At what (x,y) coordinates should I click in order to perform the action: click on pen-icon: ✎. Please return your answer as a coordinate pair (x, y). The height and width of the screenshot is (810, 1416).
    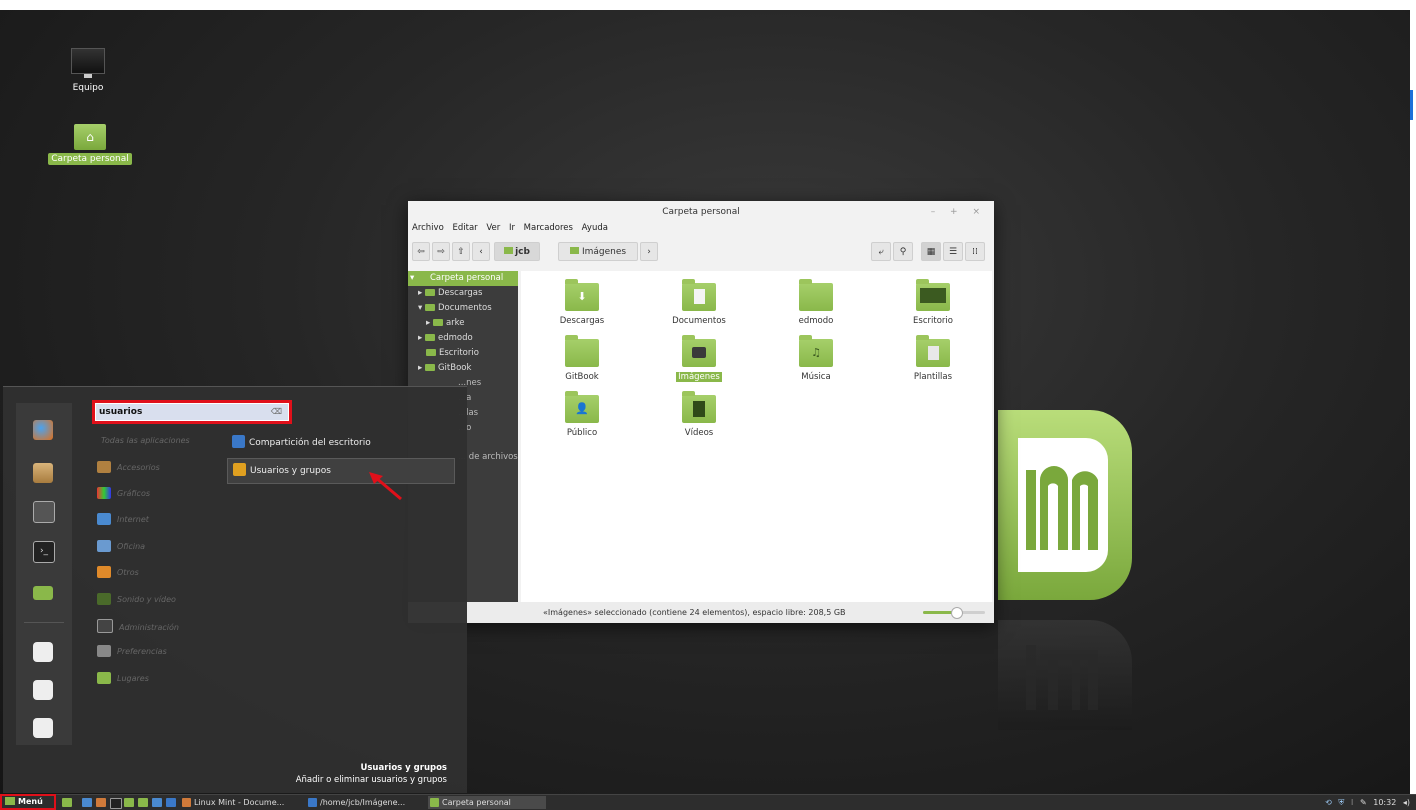
    Looking at the image, I should click on (1363, 802).